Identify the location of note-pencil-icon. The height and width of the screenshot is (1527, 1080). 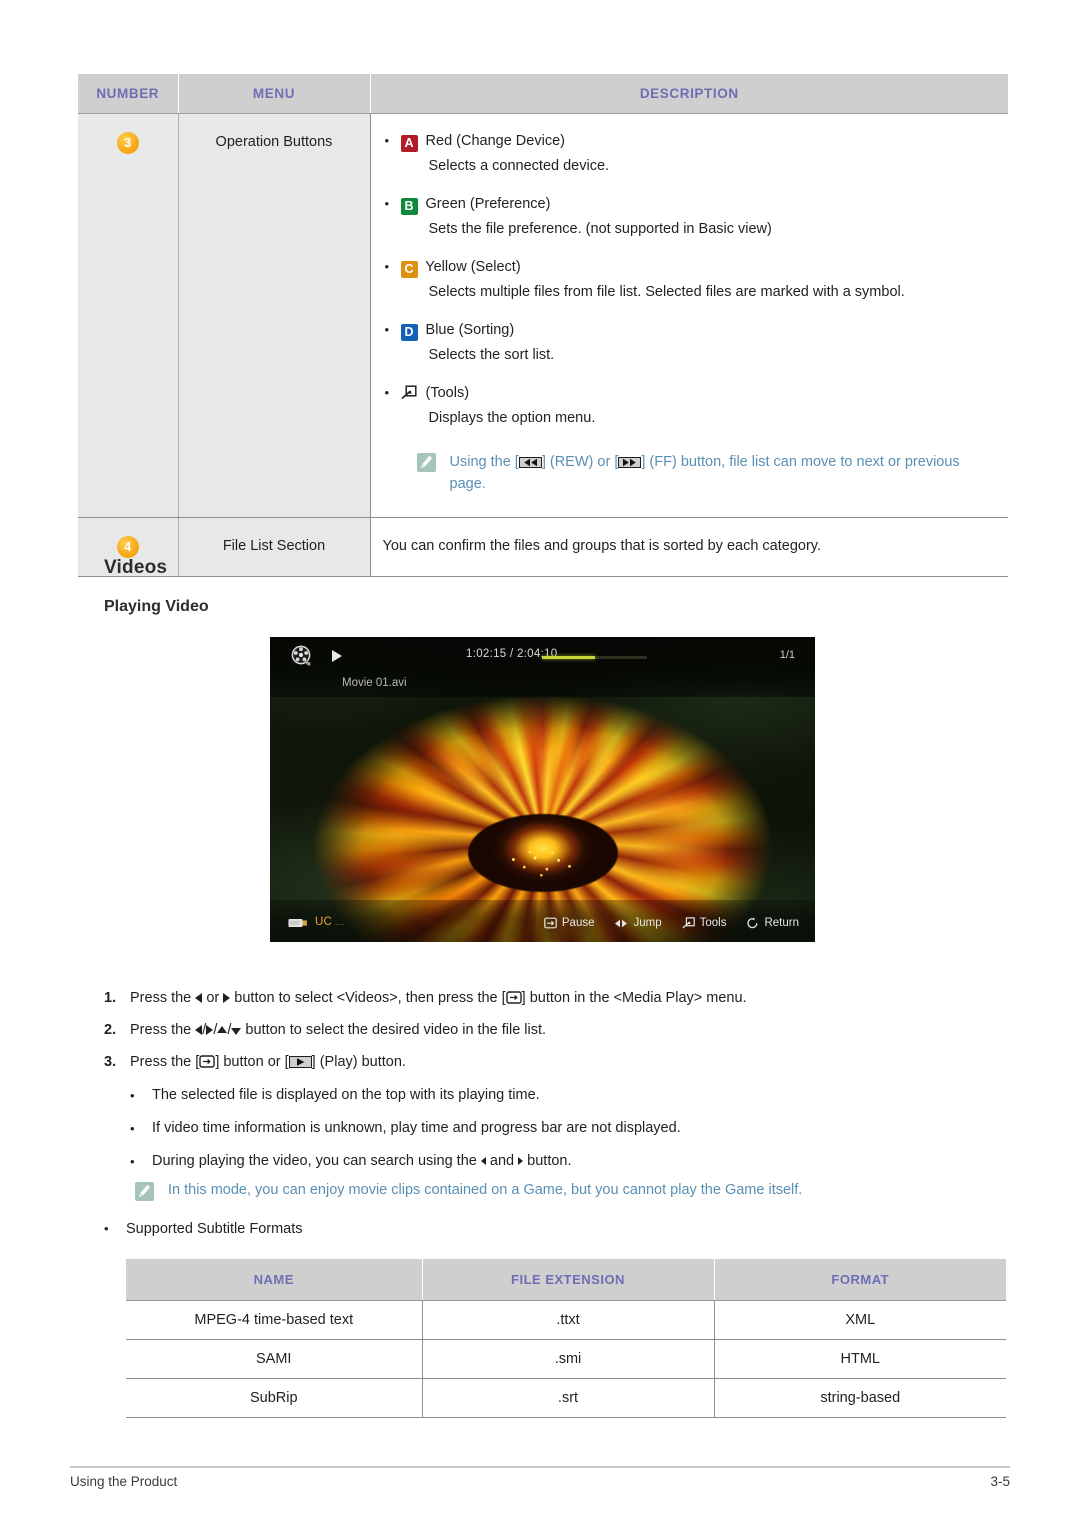
(426, 462).